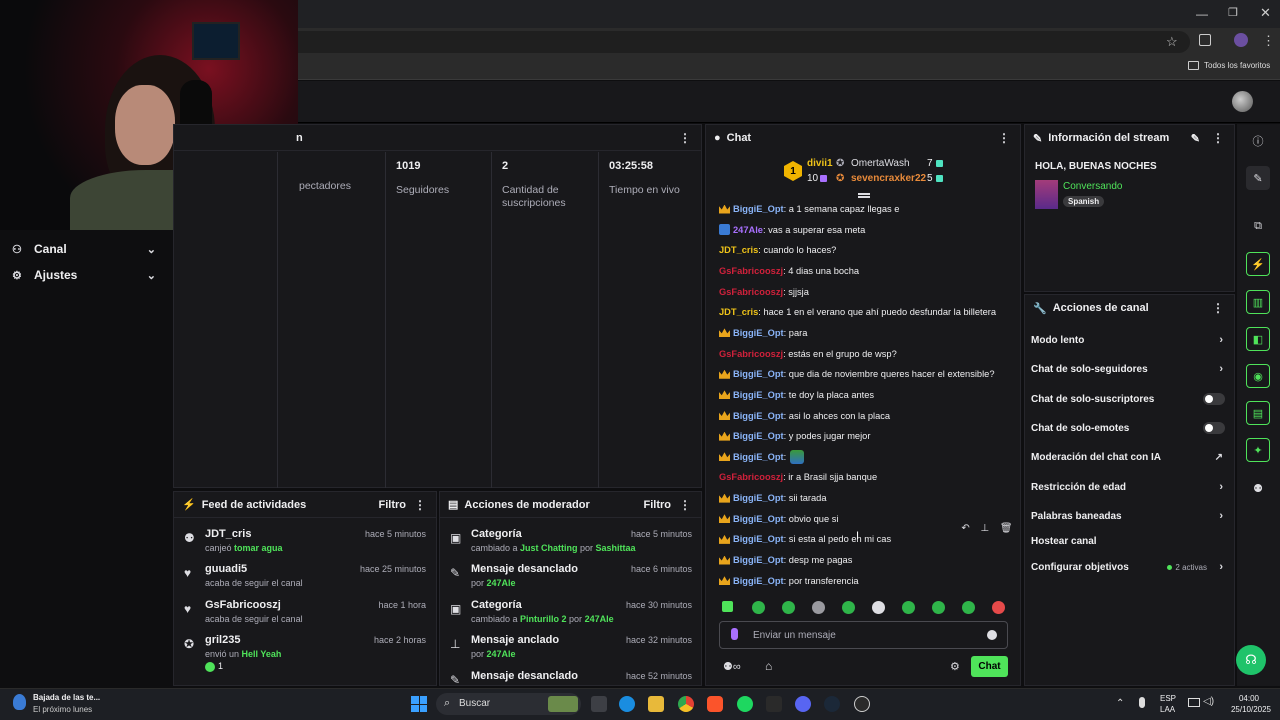  I want to click on discord-icon, so click(803, 704).